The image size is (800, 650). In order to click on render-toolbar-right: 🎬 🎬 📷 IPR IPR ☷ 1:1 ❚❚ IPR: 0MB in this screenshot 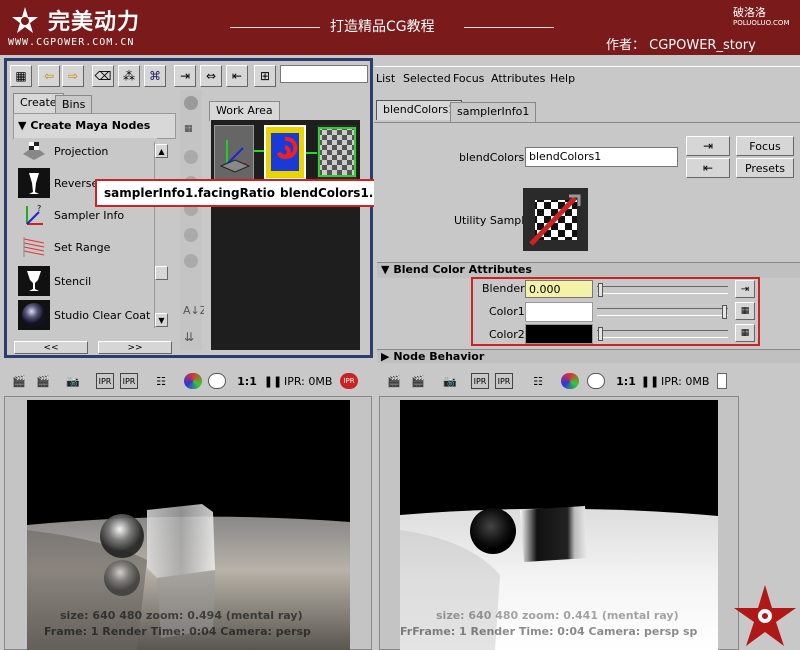, I will do `click(561, 381)`.